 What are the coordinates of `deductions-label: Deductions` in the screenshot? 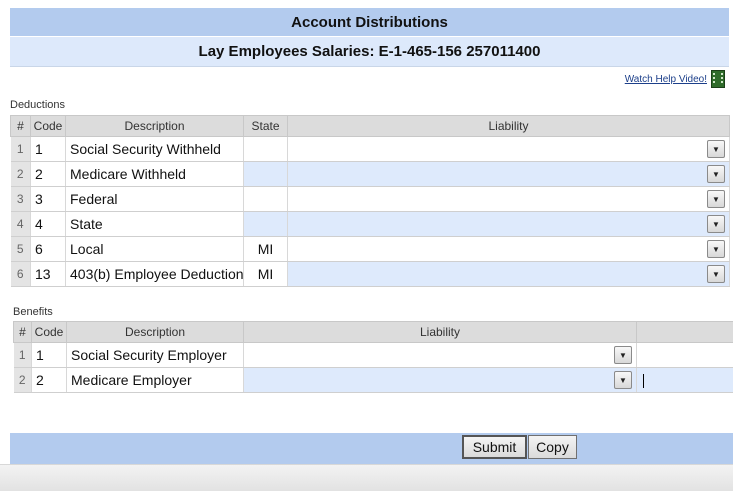 It's located at (38, 105).